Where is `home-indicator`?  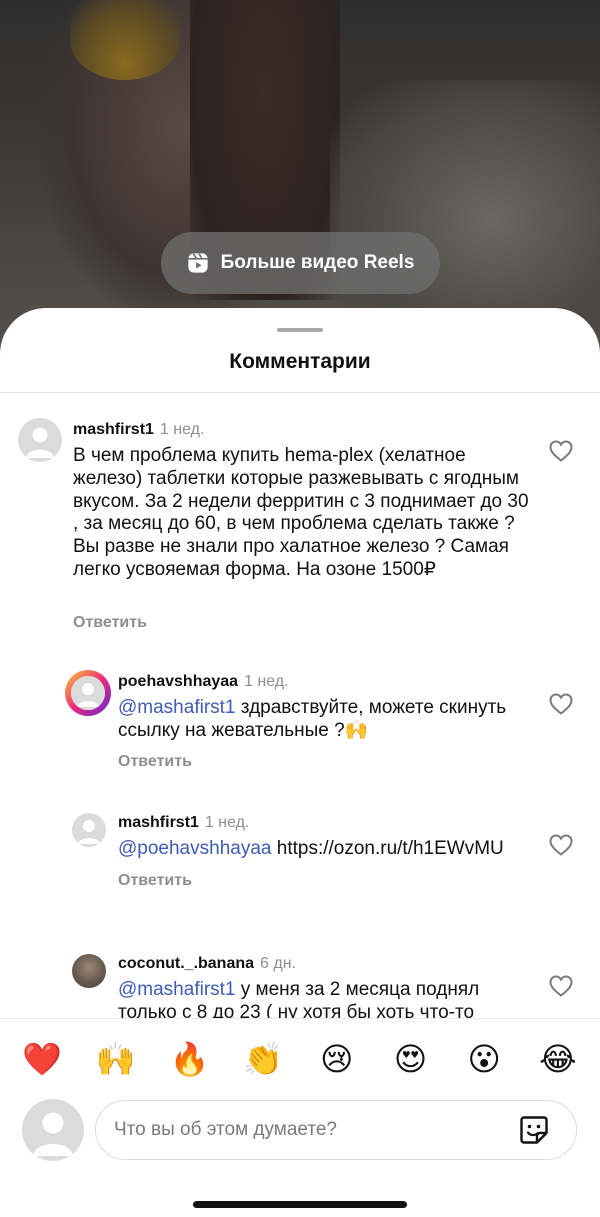
home-indicator is located at coordinates (300, 1204).